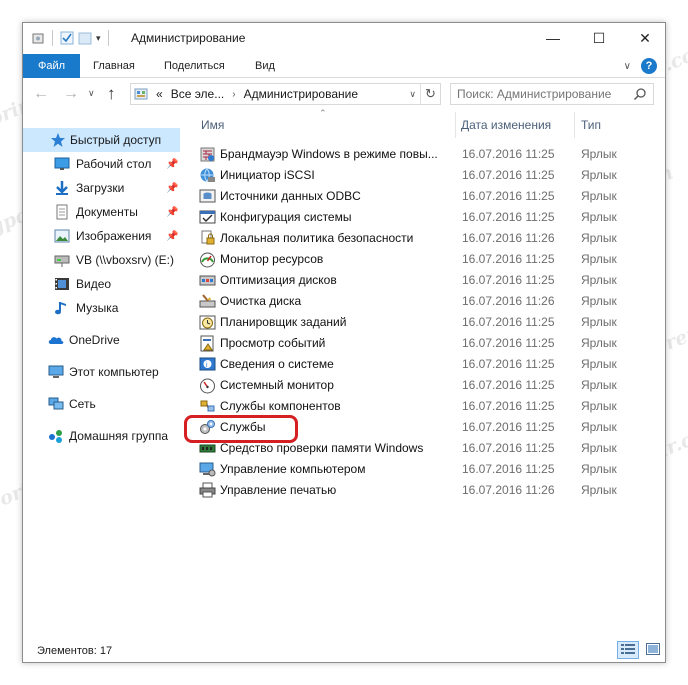 This screenshot has width=688, height=685. I want to click on toolbar-separator, so click(52, 38).